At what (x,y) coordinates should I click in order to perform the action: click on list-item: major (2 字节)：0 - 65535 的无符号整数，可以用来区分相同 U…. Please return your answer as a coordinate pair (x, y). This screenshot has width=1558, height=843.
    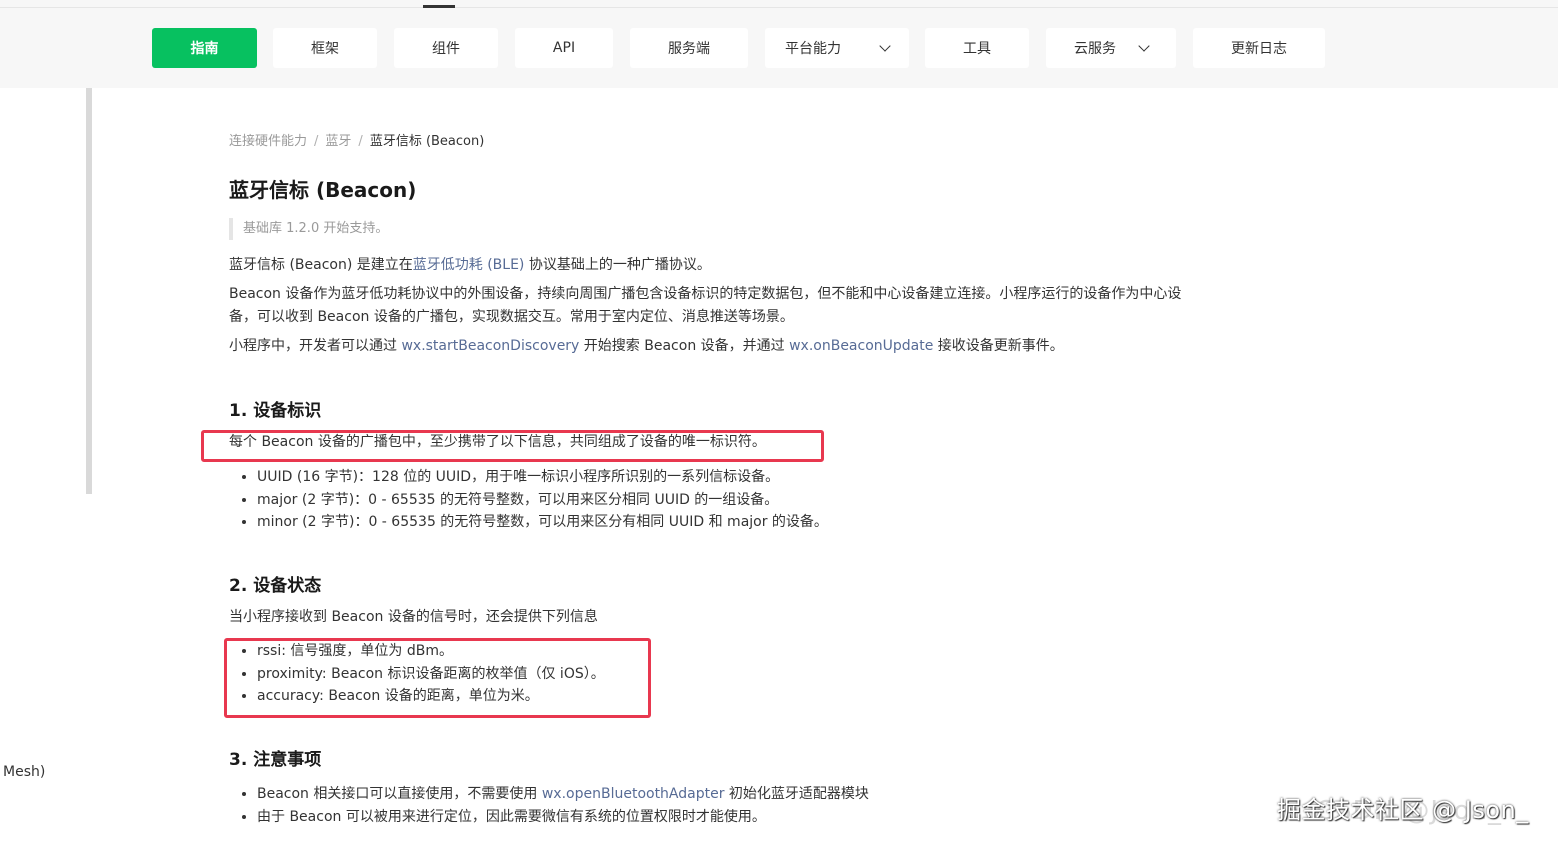
    Looking at the image, I should click on (542, 500).